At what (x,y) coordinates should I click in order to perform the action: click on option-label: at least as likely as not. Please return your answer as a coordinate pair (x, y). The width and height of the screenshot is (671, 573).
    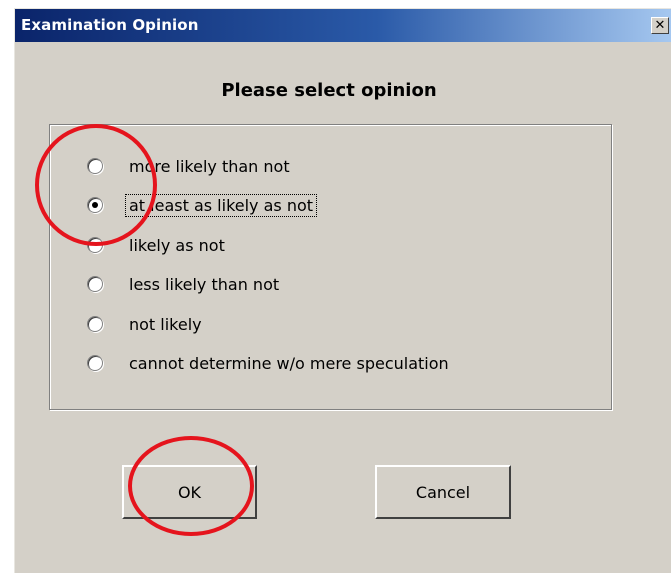
    Looking at the image, I should click on (221, 205).